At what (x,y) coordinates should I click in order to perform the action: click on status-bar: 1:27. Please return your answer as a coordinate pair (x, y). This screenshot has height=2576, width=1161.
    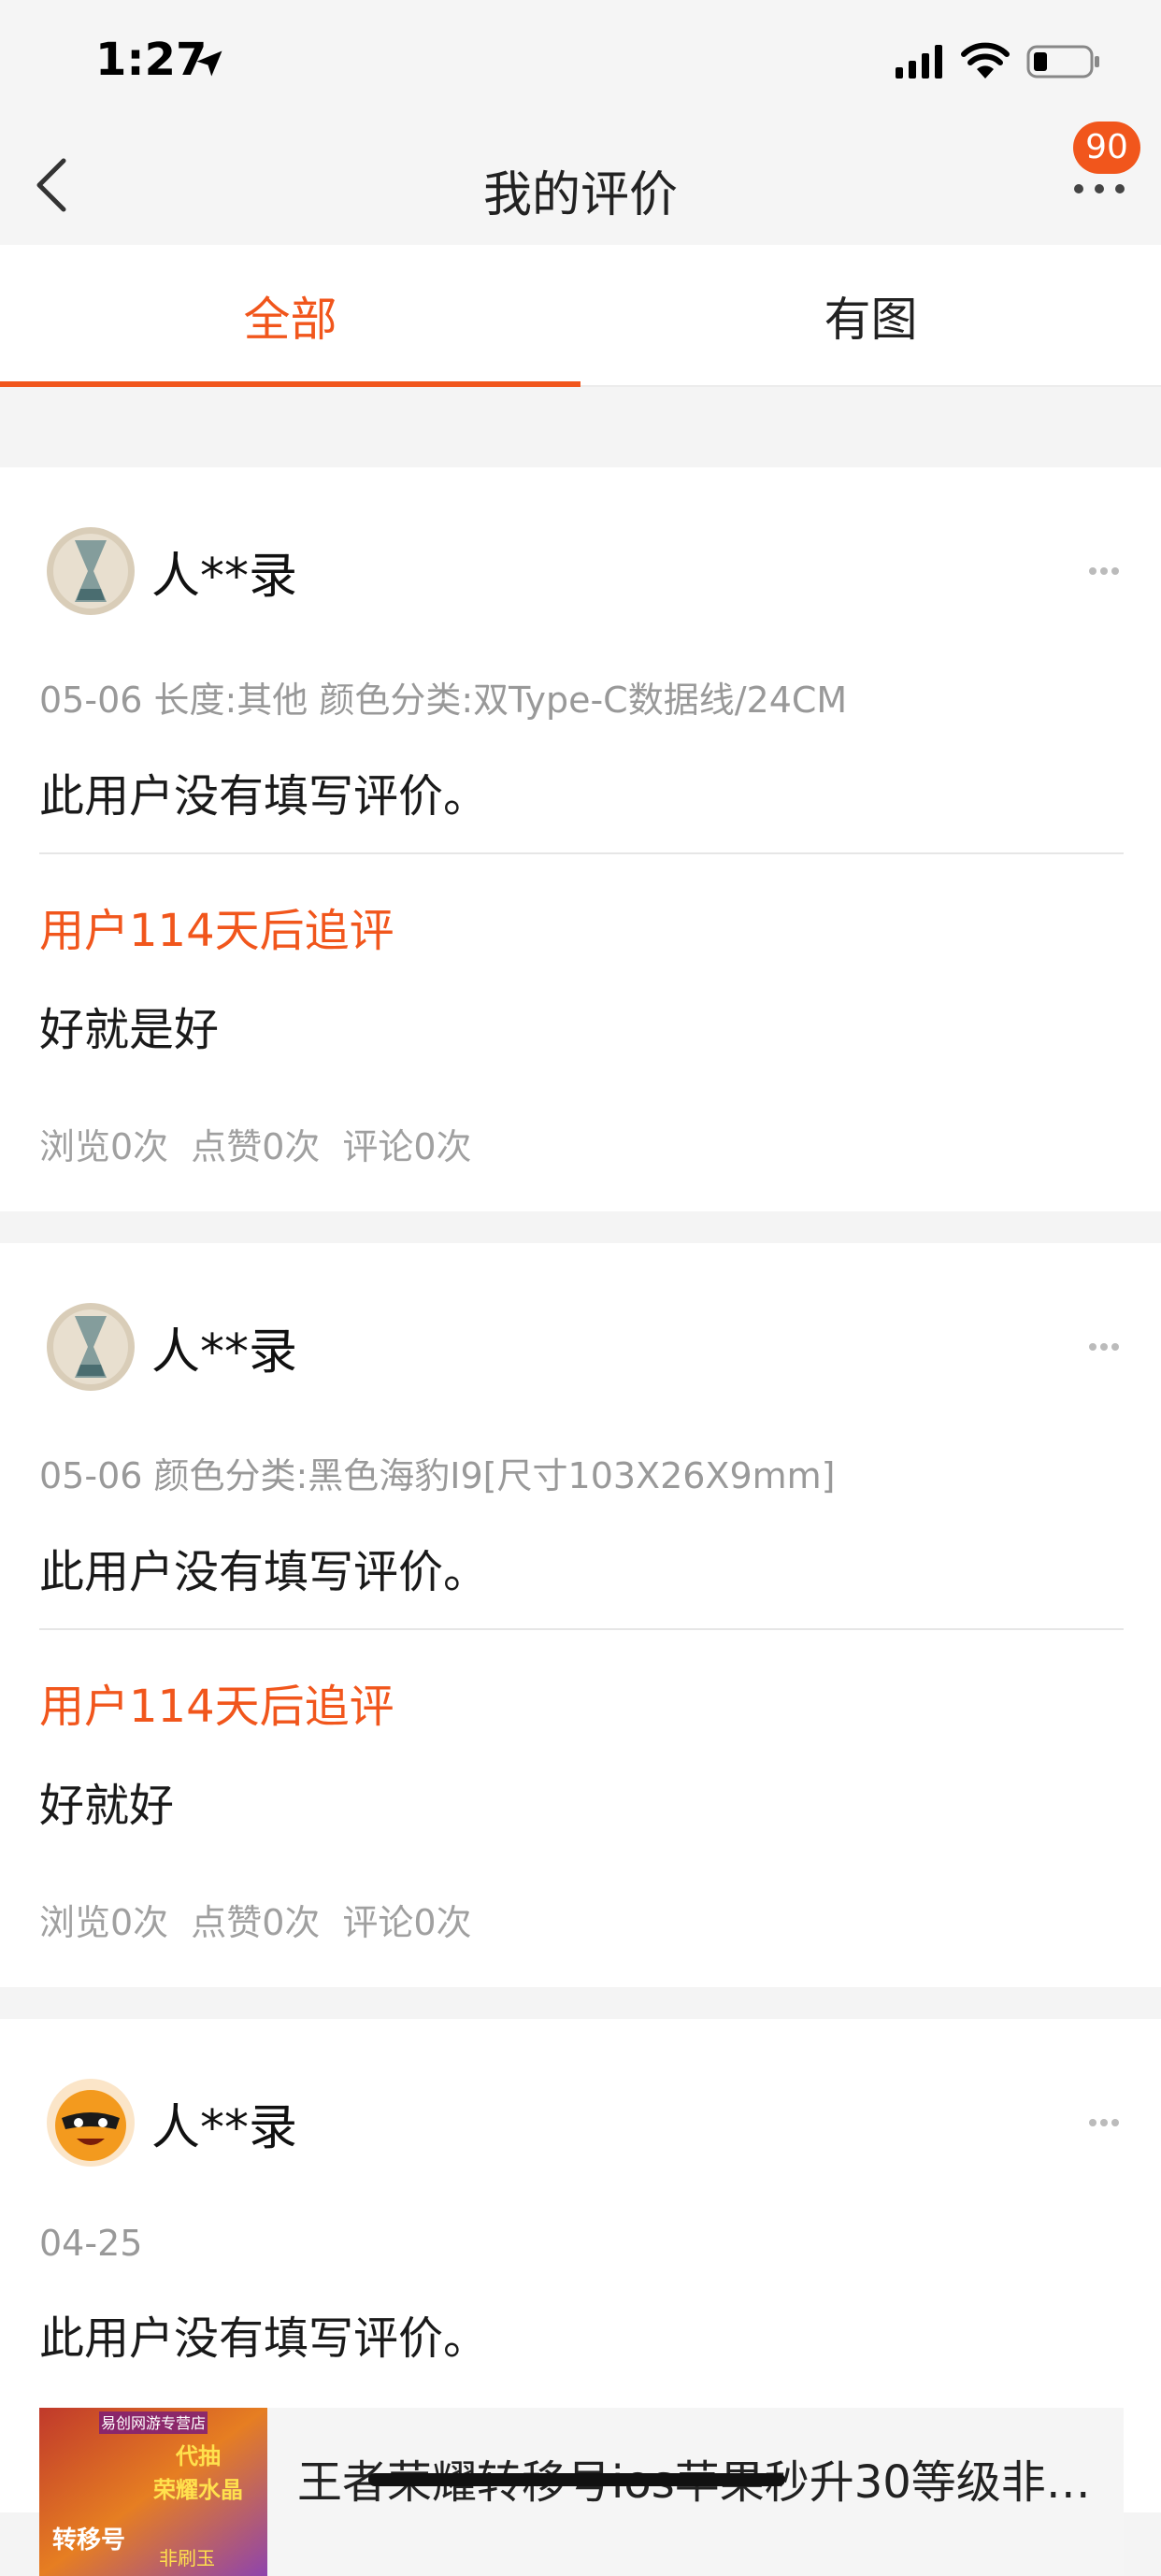
    Looking at the image, I should click on (580, 61).